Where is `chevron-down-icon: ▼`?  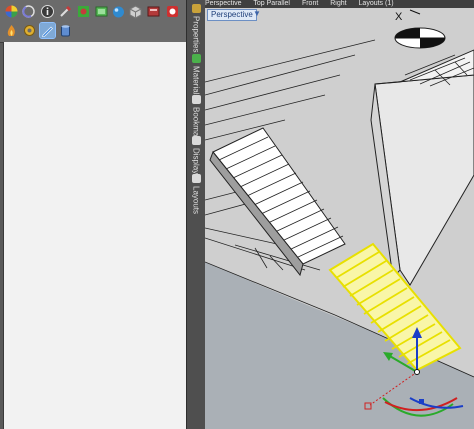 chevron-down-icon: ▼ is located at coordinates (257, 14).